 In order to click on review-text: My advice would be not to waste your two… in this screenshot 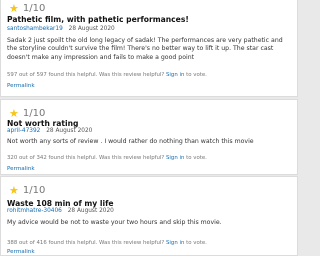, I will do `click(114, 222)`.